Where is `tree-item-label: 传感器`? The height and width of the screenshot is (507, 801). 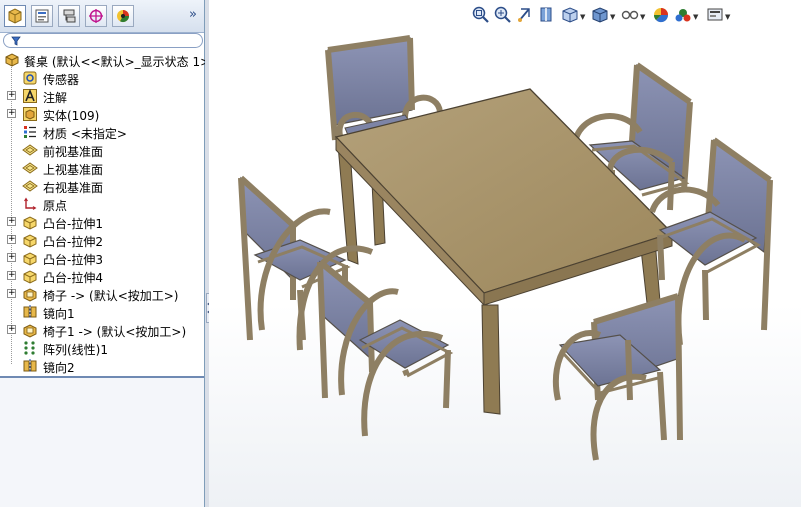 tree-item-label: 传感器 is located at coordinates (61, 80).